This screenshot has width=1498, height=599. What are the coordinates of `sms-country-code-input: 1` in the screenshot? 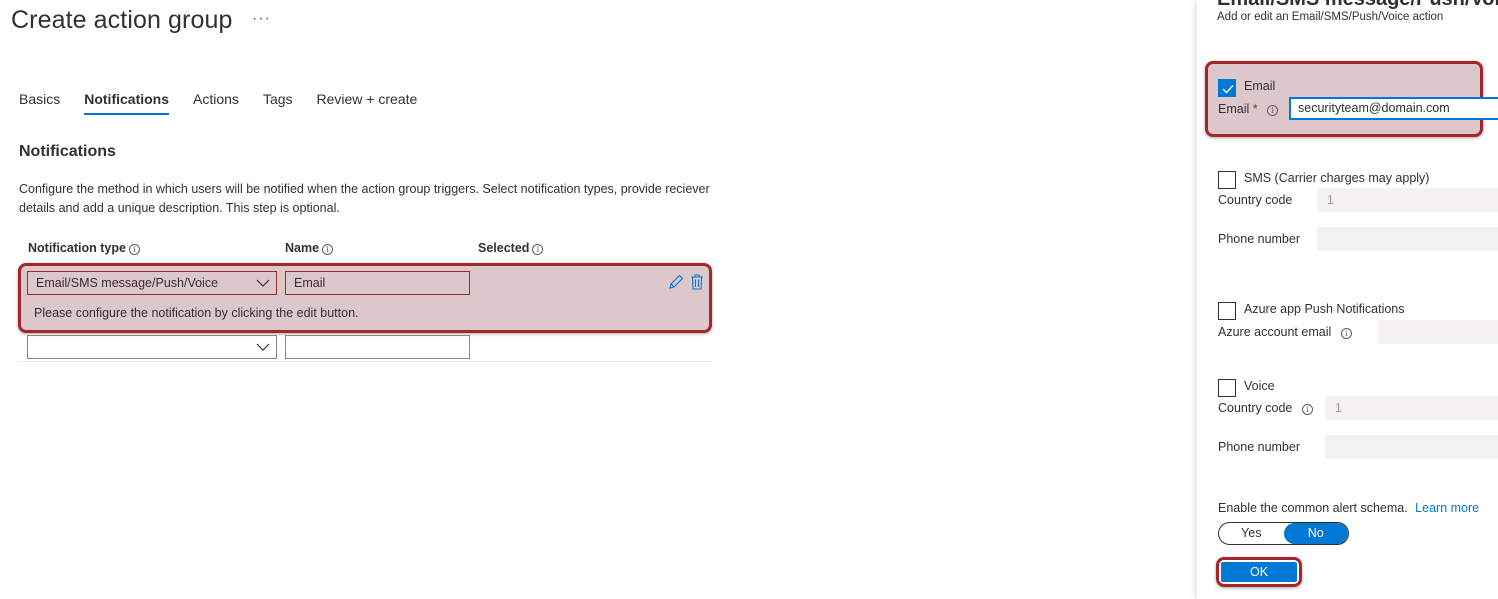 It's located at (1407, 200).